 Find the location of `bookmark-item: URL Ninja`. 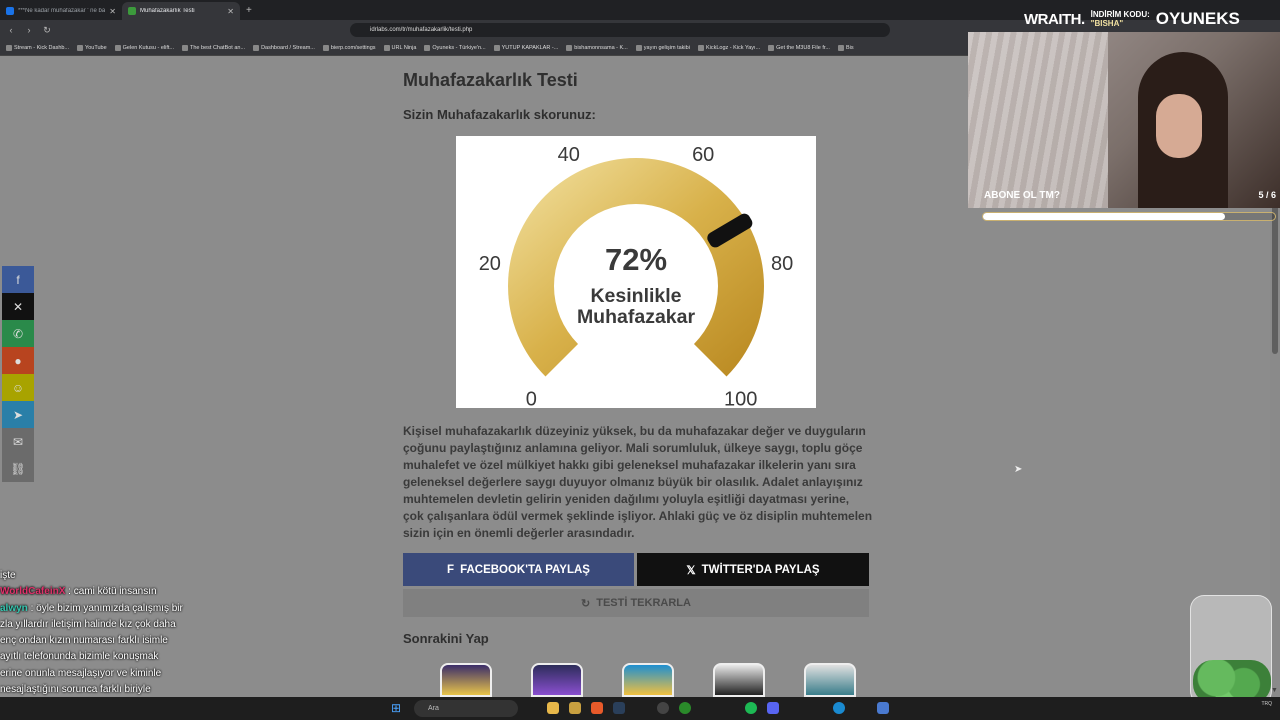

bookmark-item: URL Ninja is located at coordinates (400, 47).